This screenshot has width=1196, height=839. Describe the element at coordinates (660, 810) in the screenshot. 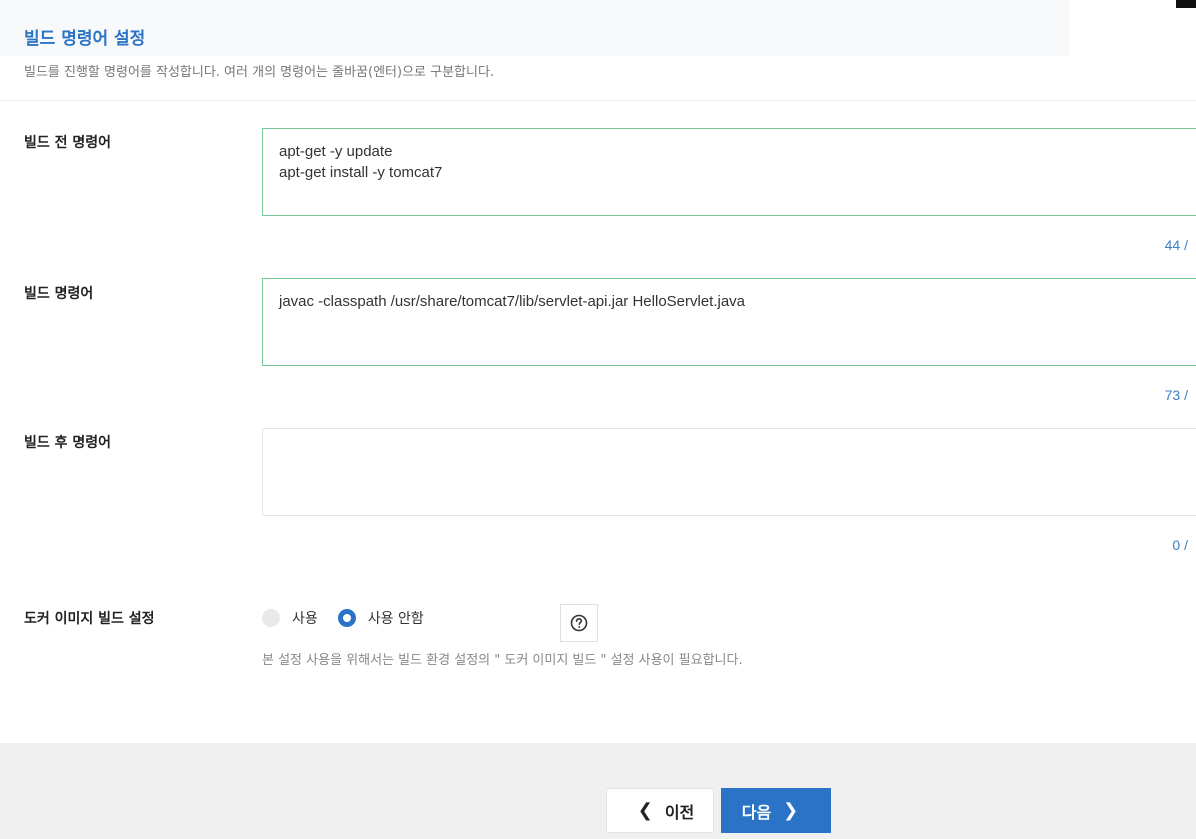

I see `prev-button: ❮ 이전` at that location.